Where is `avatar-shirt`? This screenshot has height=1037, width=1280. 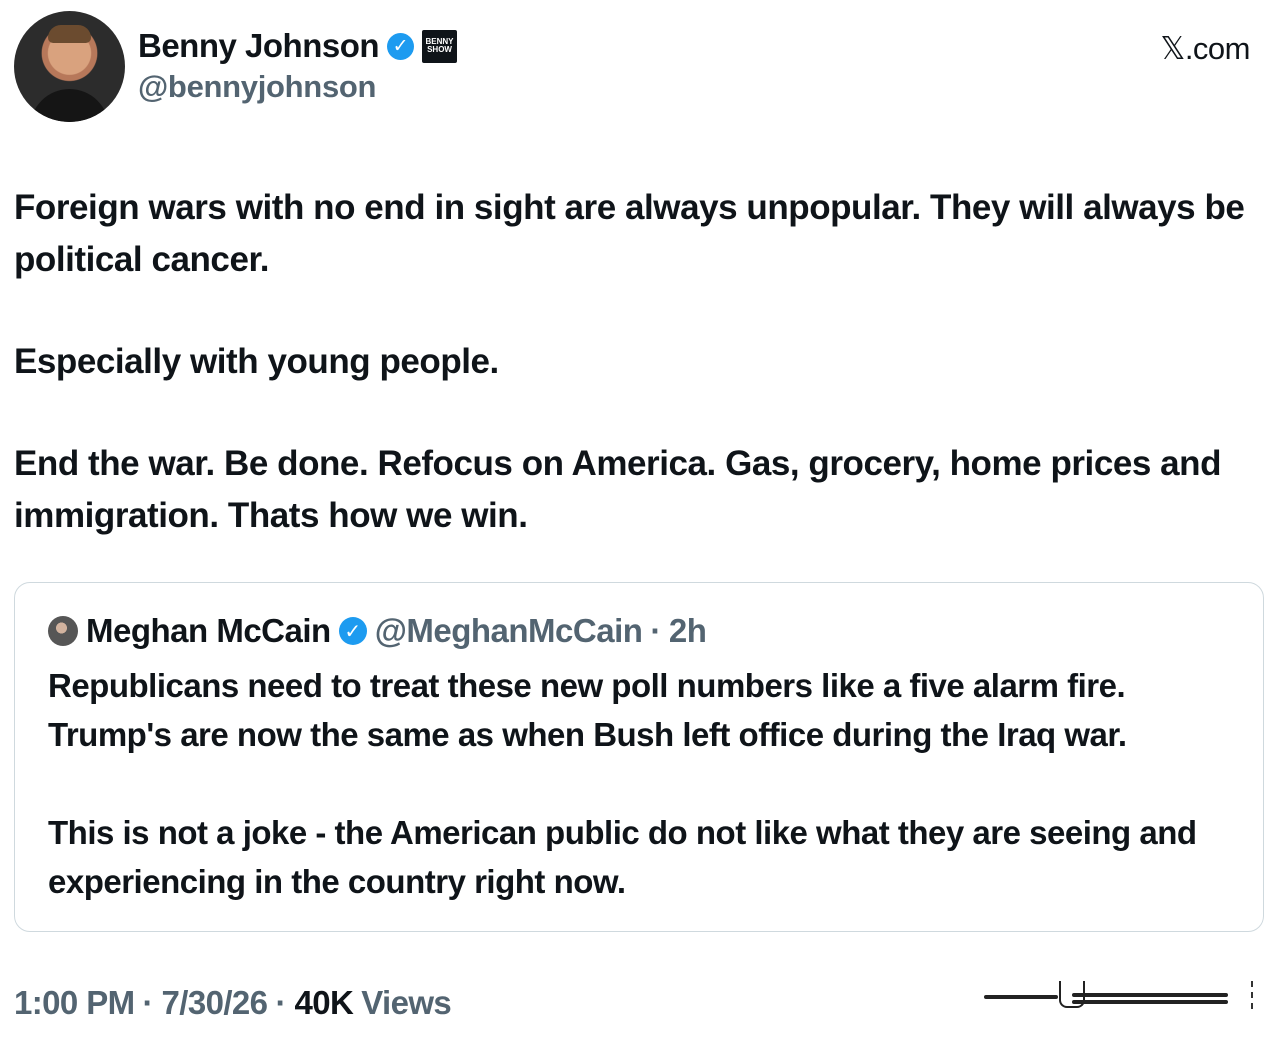
avatar-shirt is located at coordinates (69, 105).